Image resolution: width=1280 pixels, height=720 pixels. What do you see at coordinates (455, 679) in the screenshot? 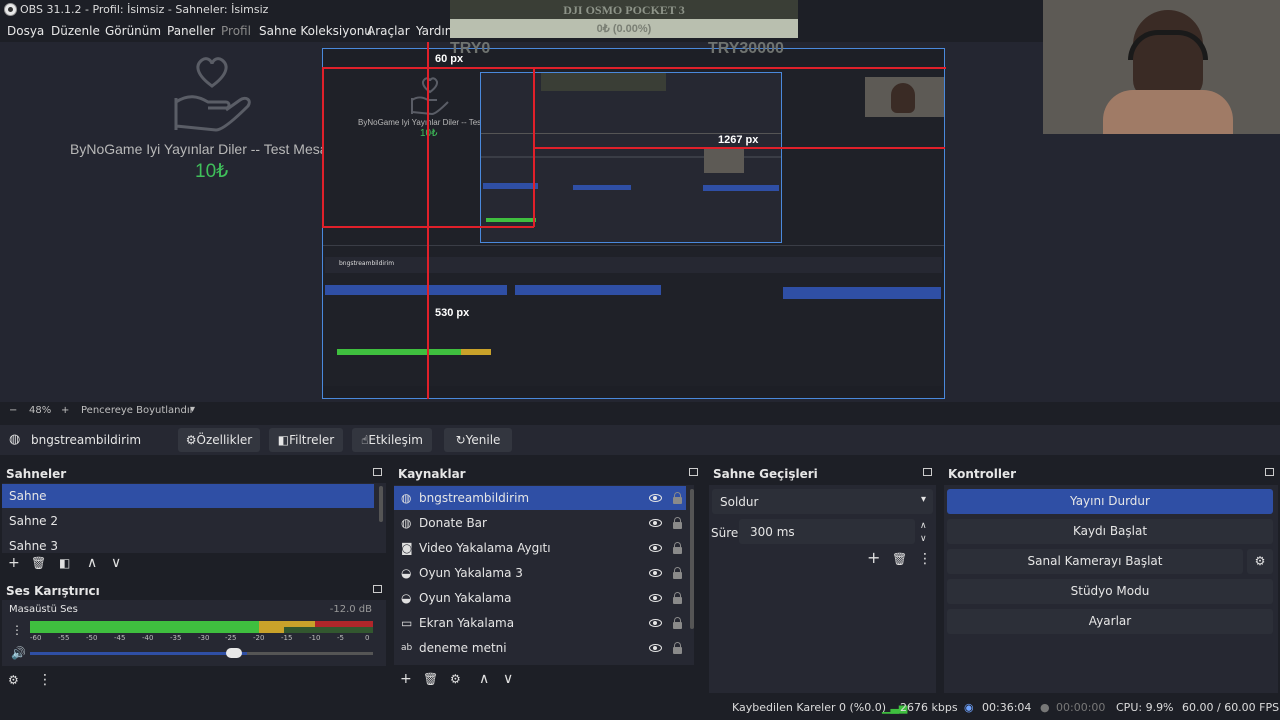
I see `source-properties-icon: ⚙` at bounding box center [455, 679].